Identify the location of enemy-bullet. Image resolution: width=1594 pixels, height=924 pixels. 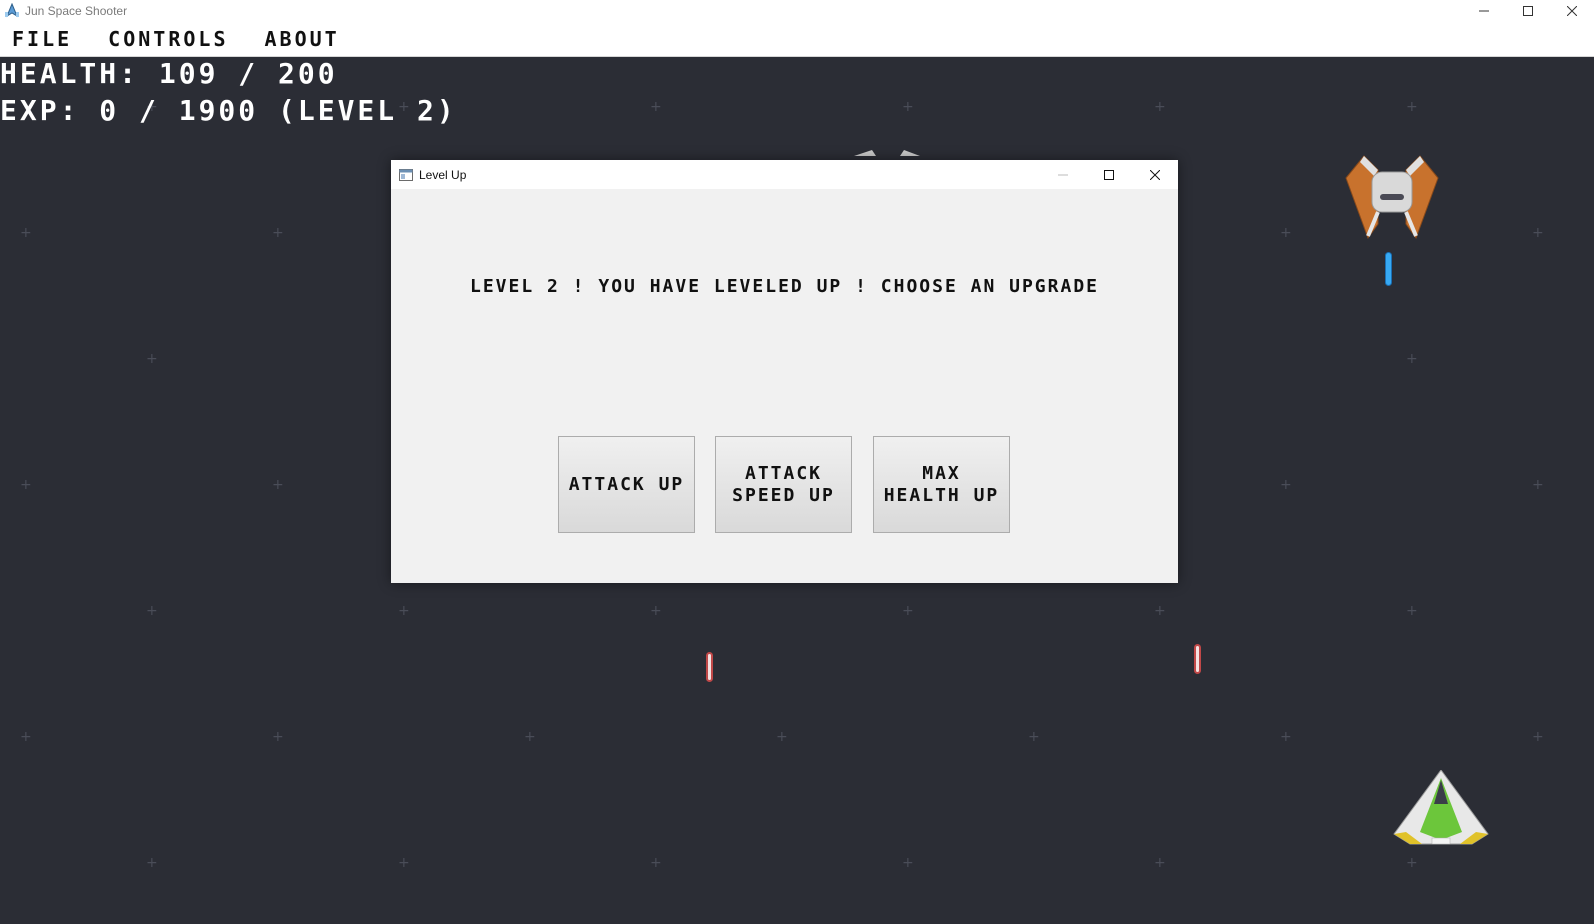
(1388, 269).